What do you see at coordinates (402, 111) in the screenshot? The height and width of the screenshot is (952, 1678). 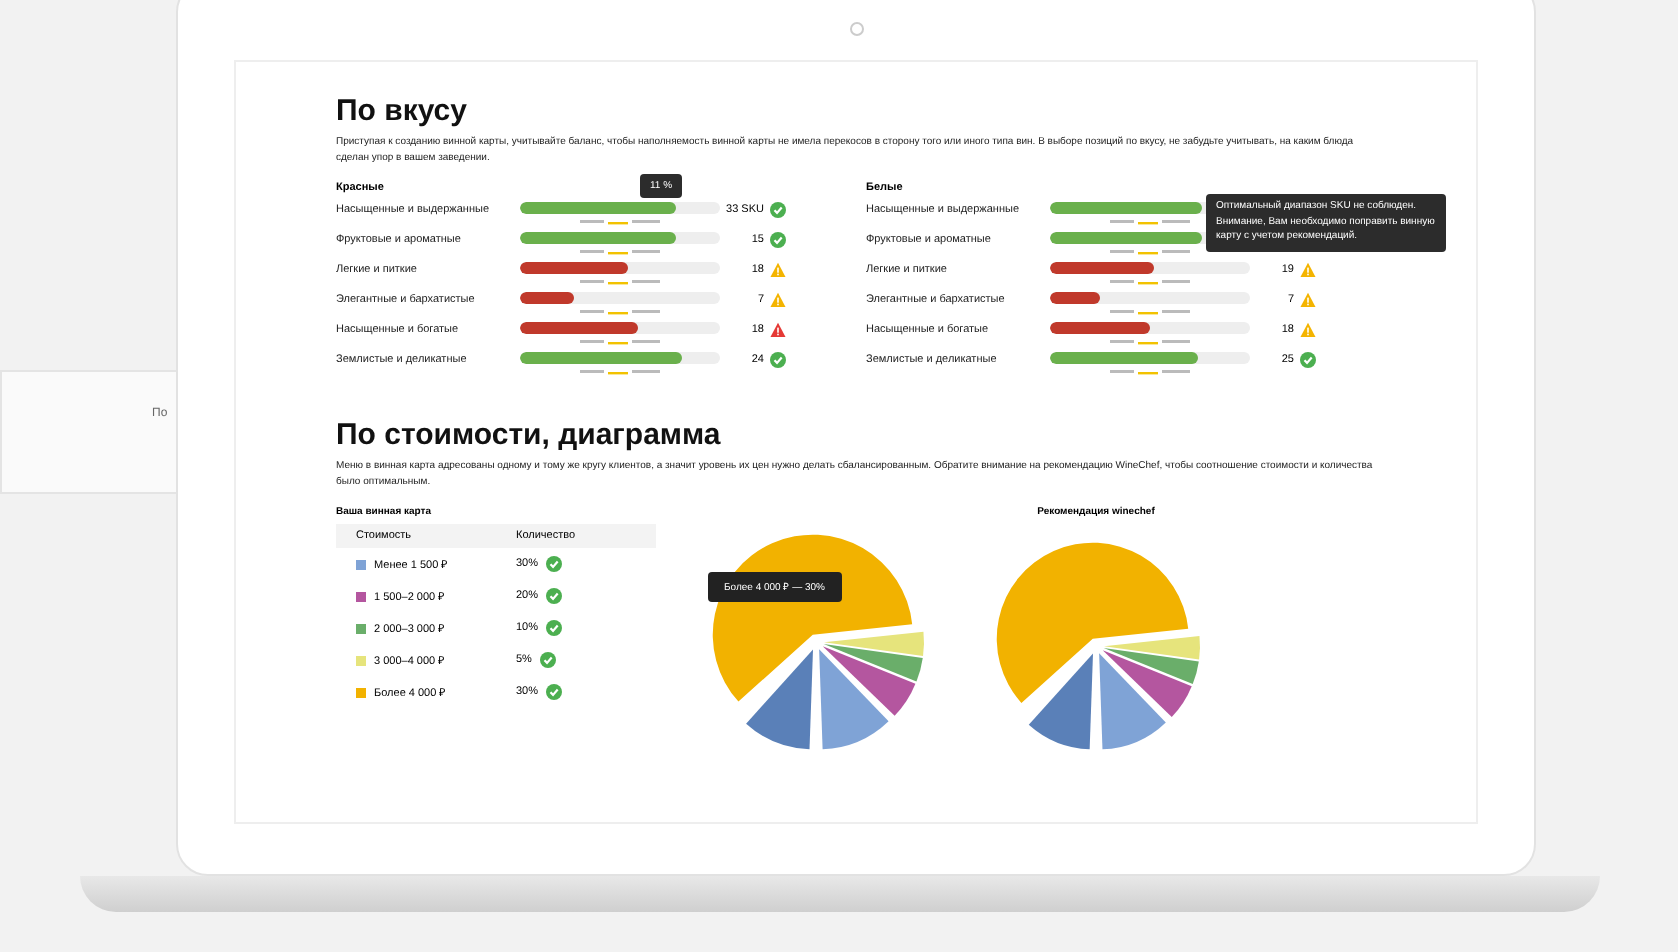 I see `section-heading: По вкусу` at bounding box center [402, 111].